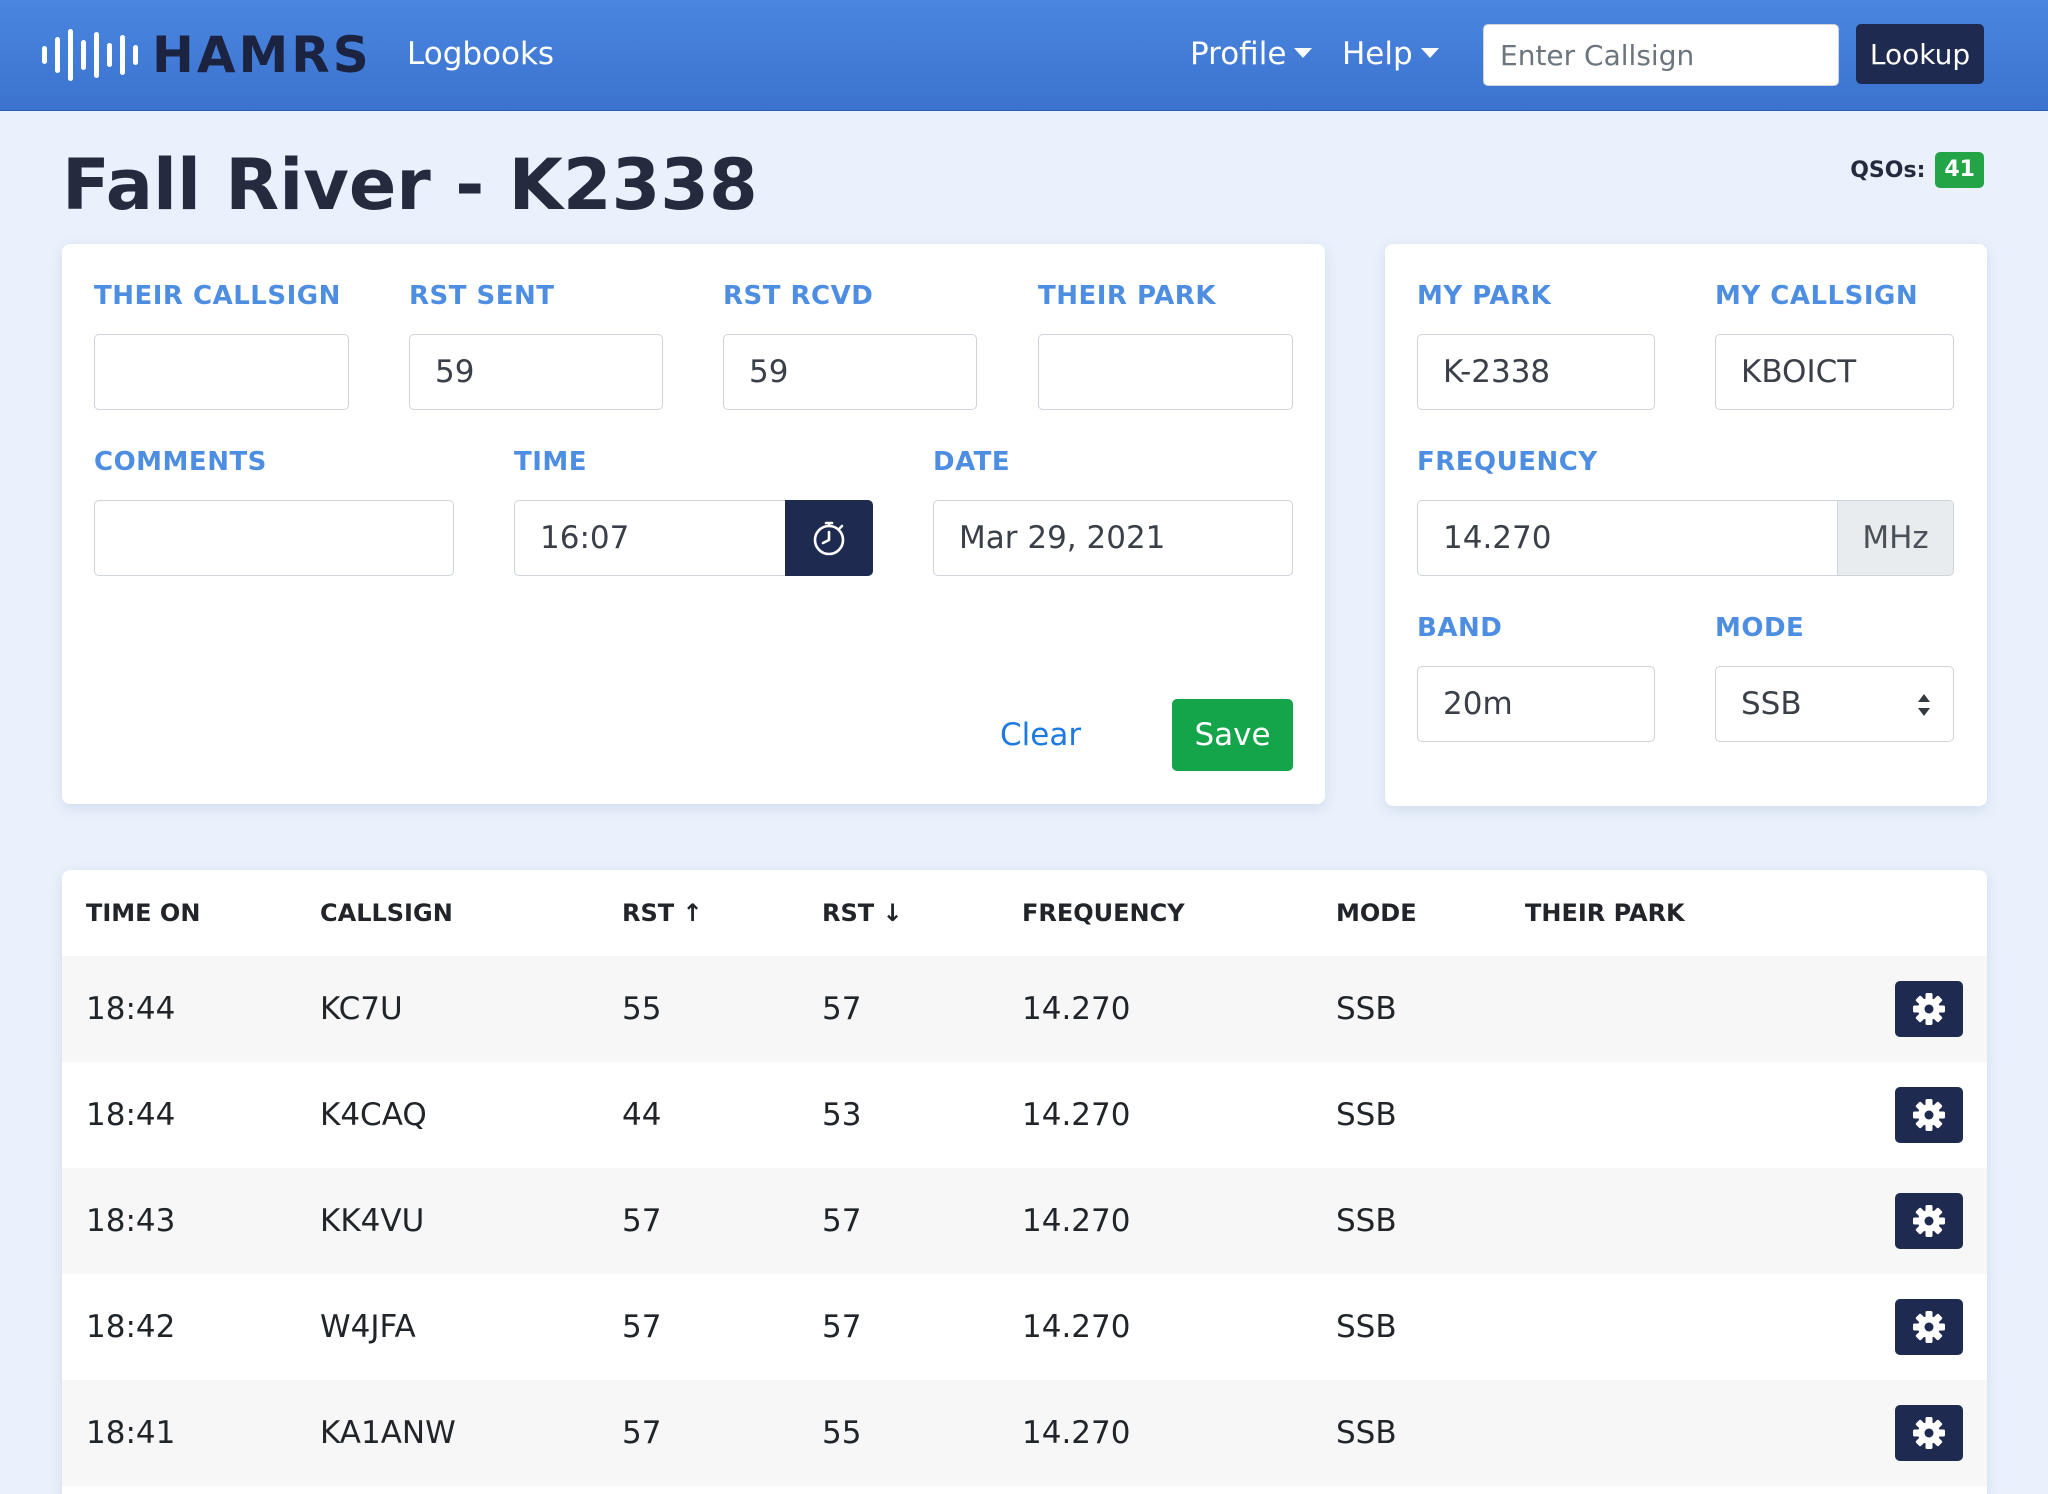  What do you see at coordinates (1661, 55) in the screenshot?
I see `callsign-search-input` at bounding box center [1661, 55].